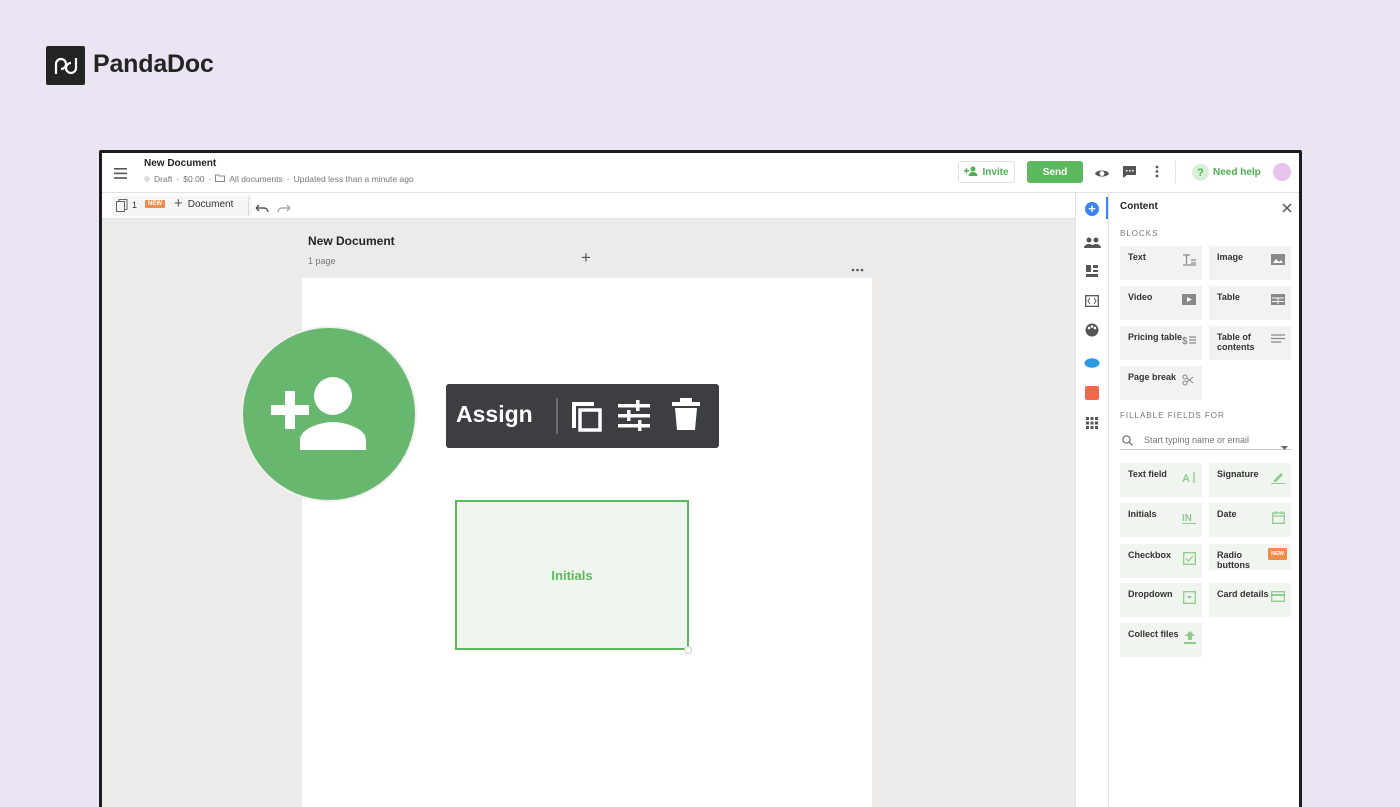  Describe the element at coordinates (1250, 303) in the screenshot. I see `block-table: Table` at that location.